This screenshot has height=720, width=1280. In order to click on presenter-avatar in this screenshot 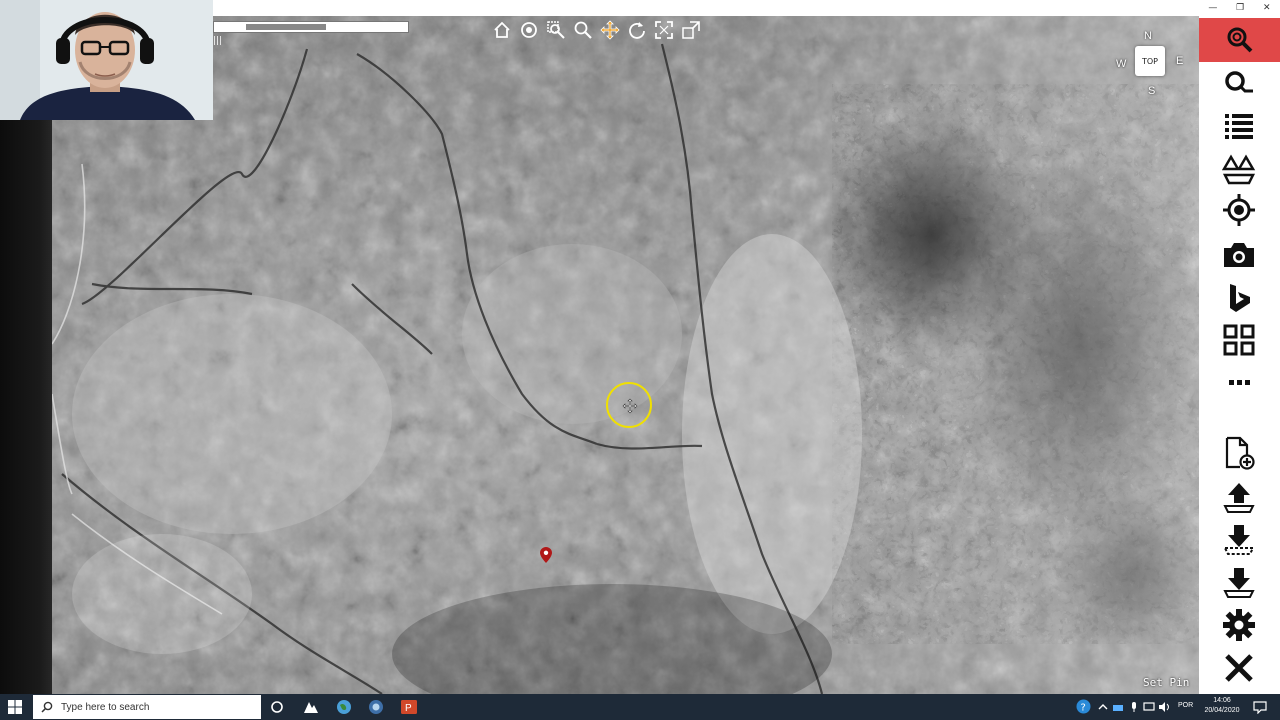, I will do `click(106, 60)`.